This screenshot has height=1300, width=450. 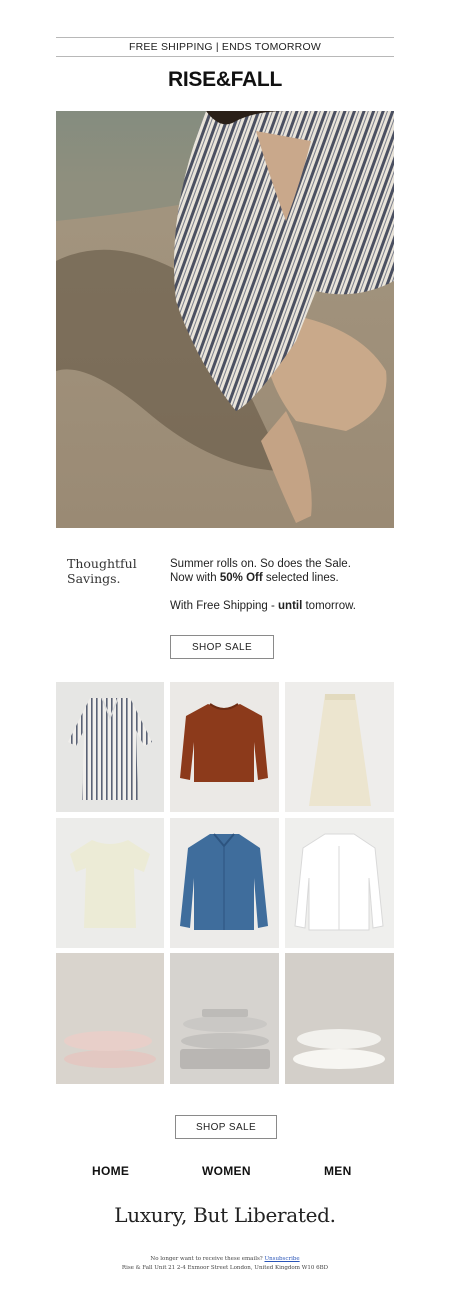 I want to click on cream-skirt-image, so click(x=340, y=750).